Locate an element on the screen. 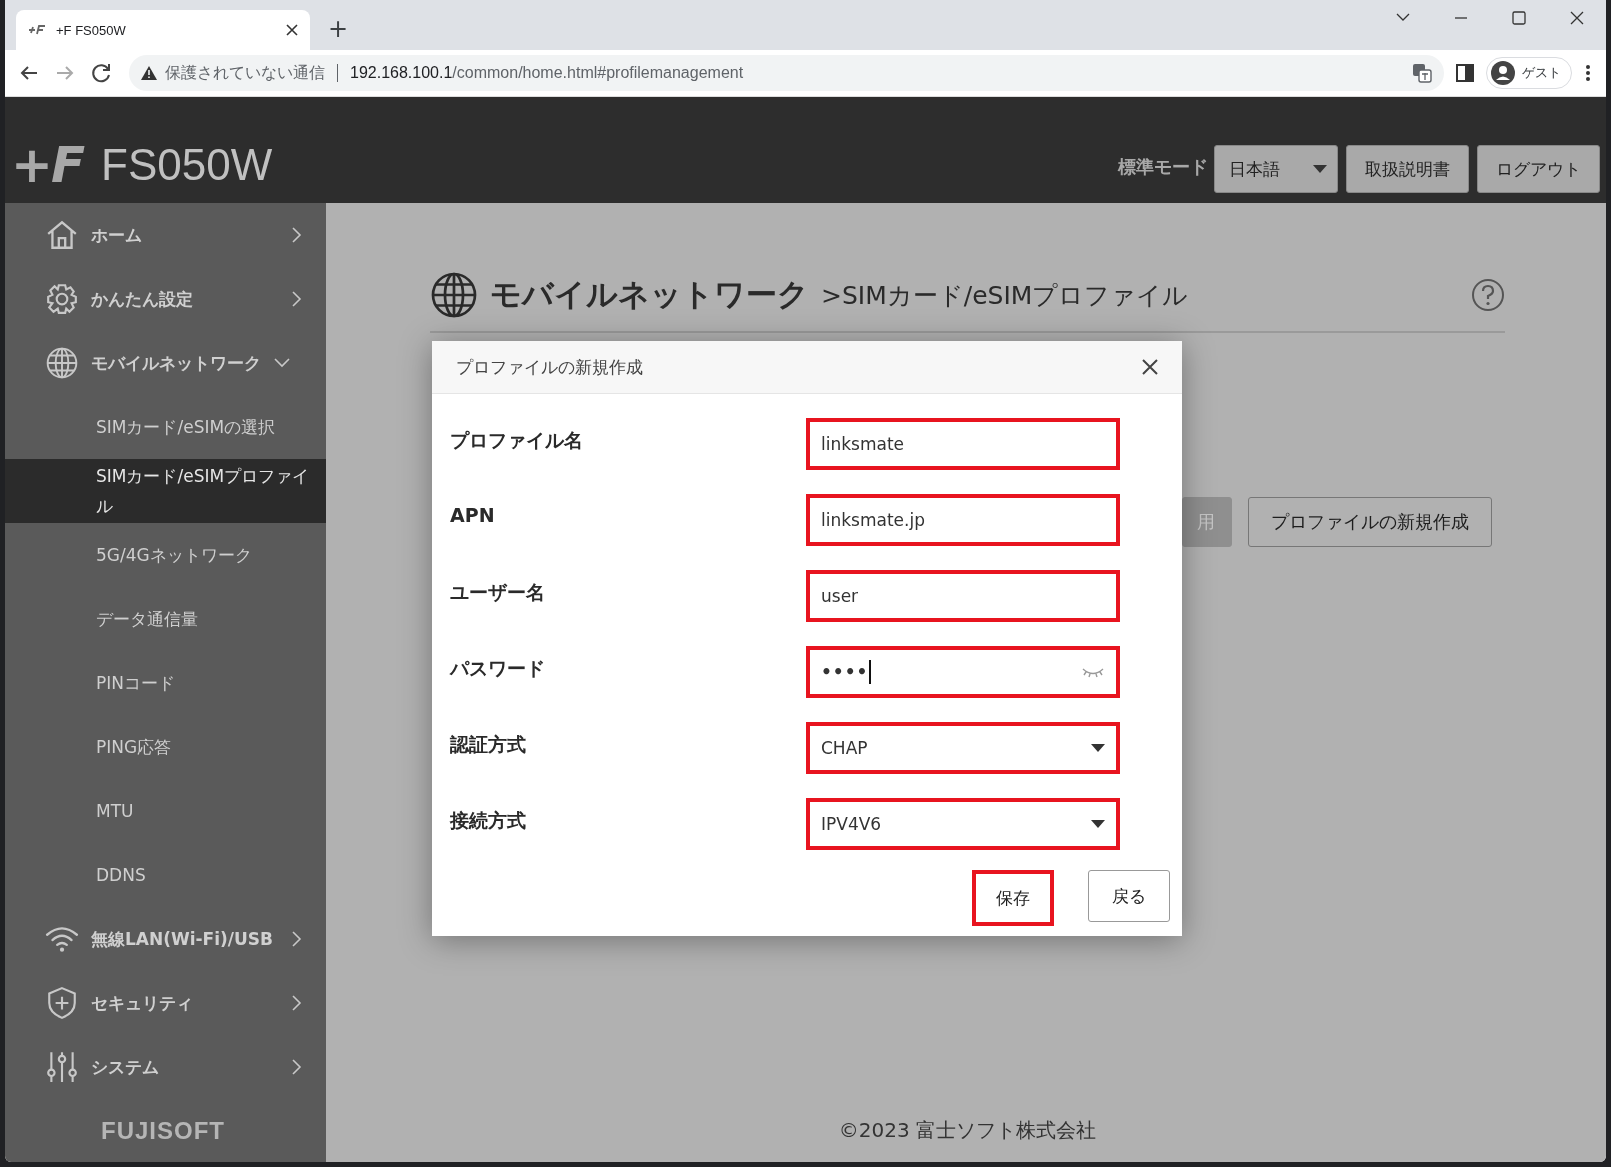 This screenshot has width=1611, height=1167. page-button: プロファイルの新規作成 is located at coordinates (1370, 522).